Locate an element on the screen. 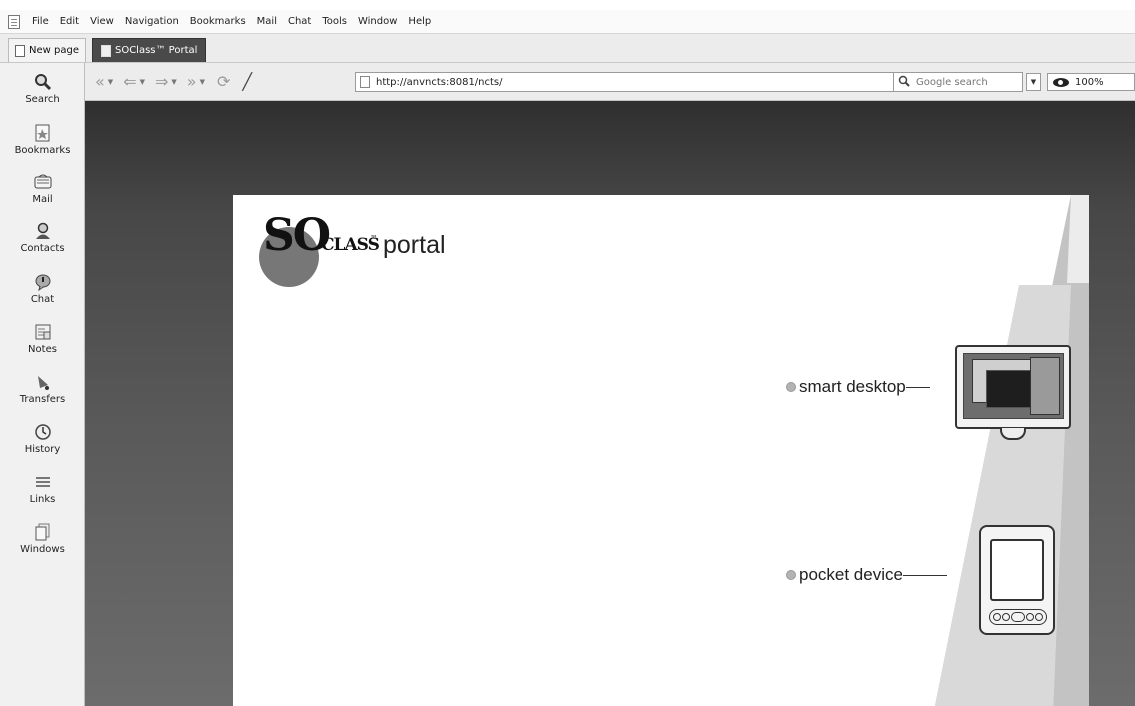 This screenshot has height=706, width=1135. new-page-button: New page is located at coordinates (47, 50).